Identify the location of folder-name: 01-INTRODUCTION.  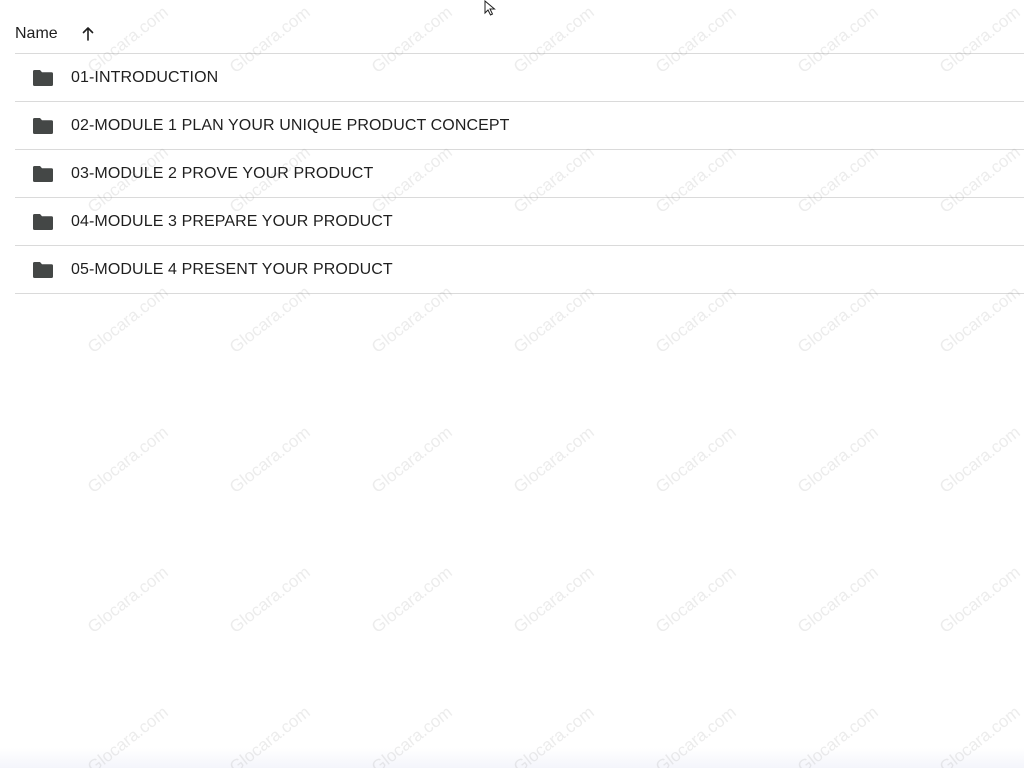
(145, 77).